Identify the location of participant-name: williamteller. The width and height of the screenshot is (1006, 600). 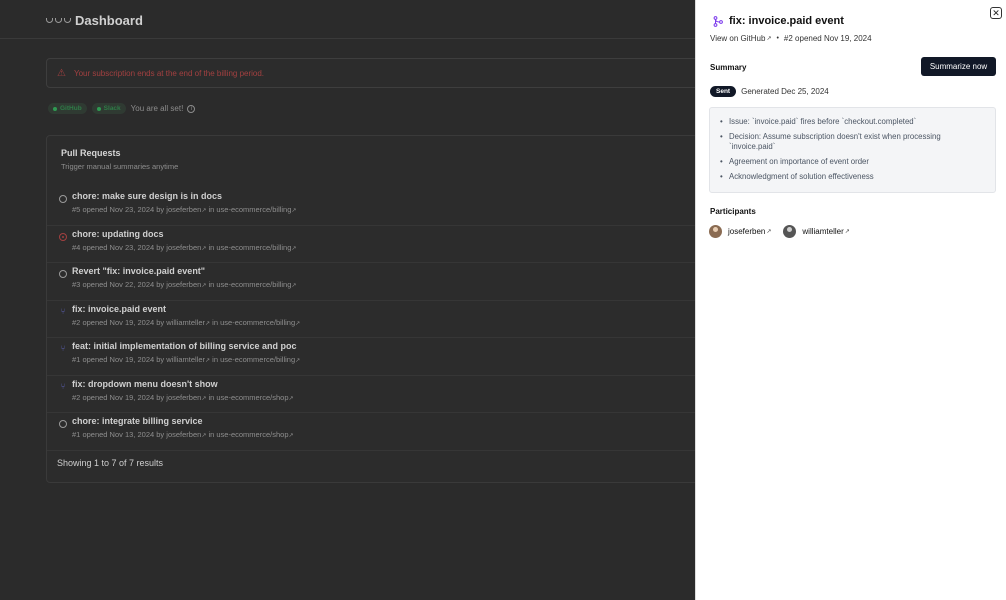
(823, 231).